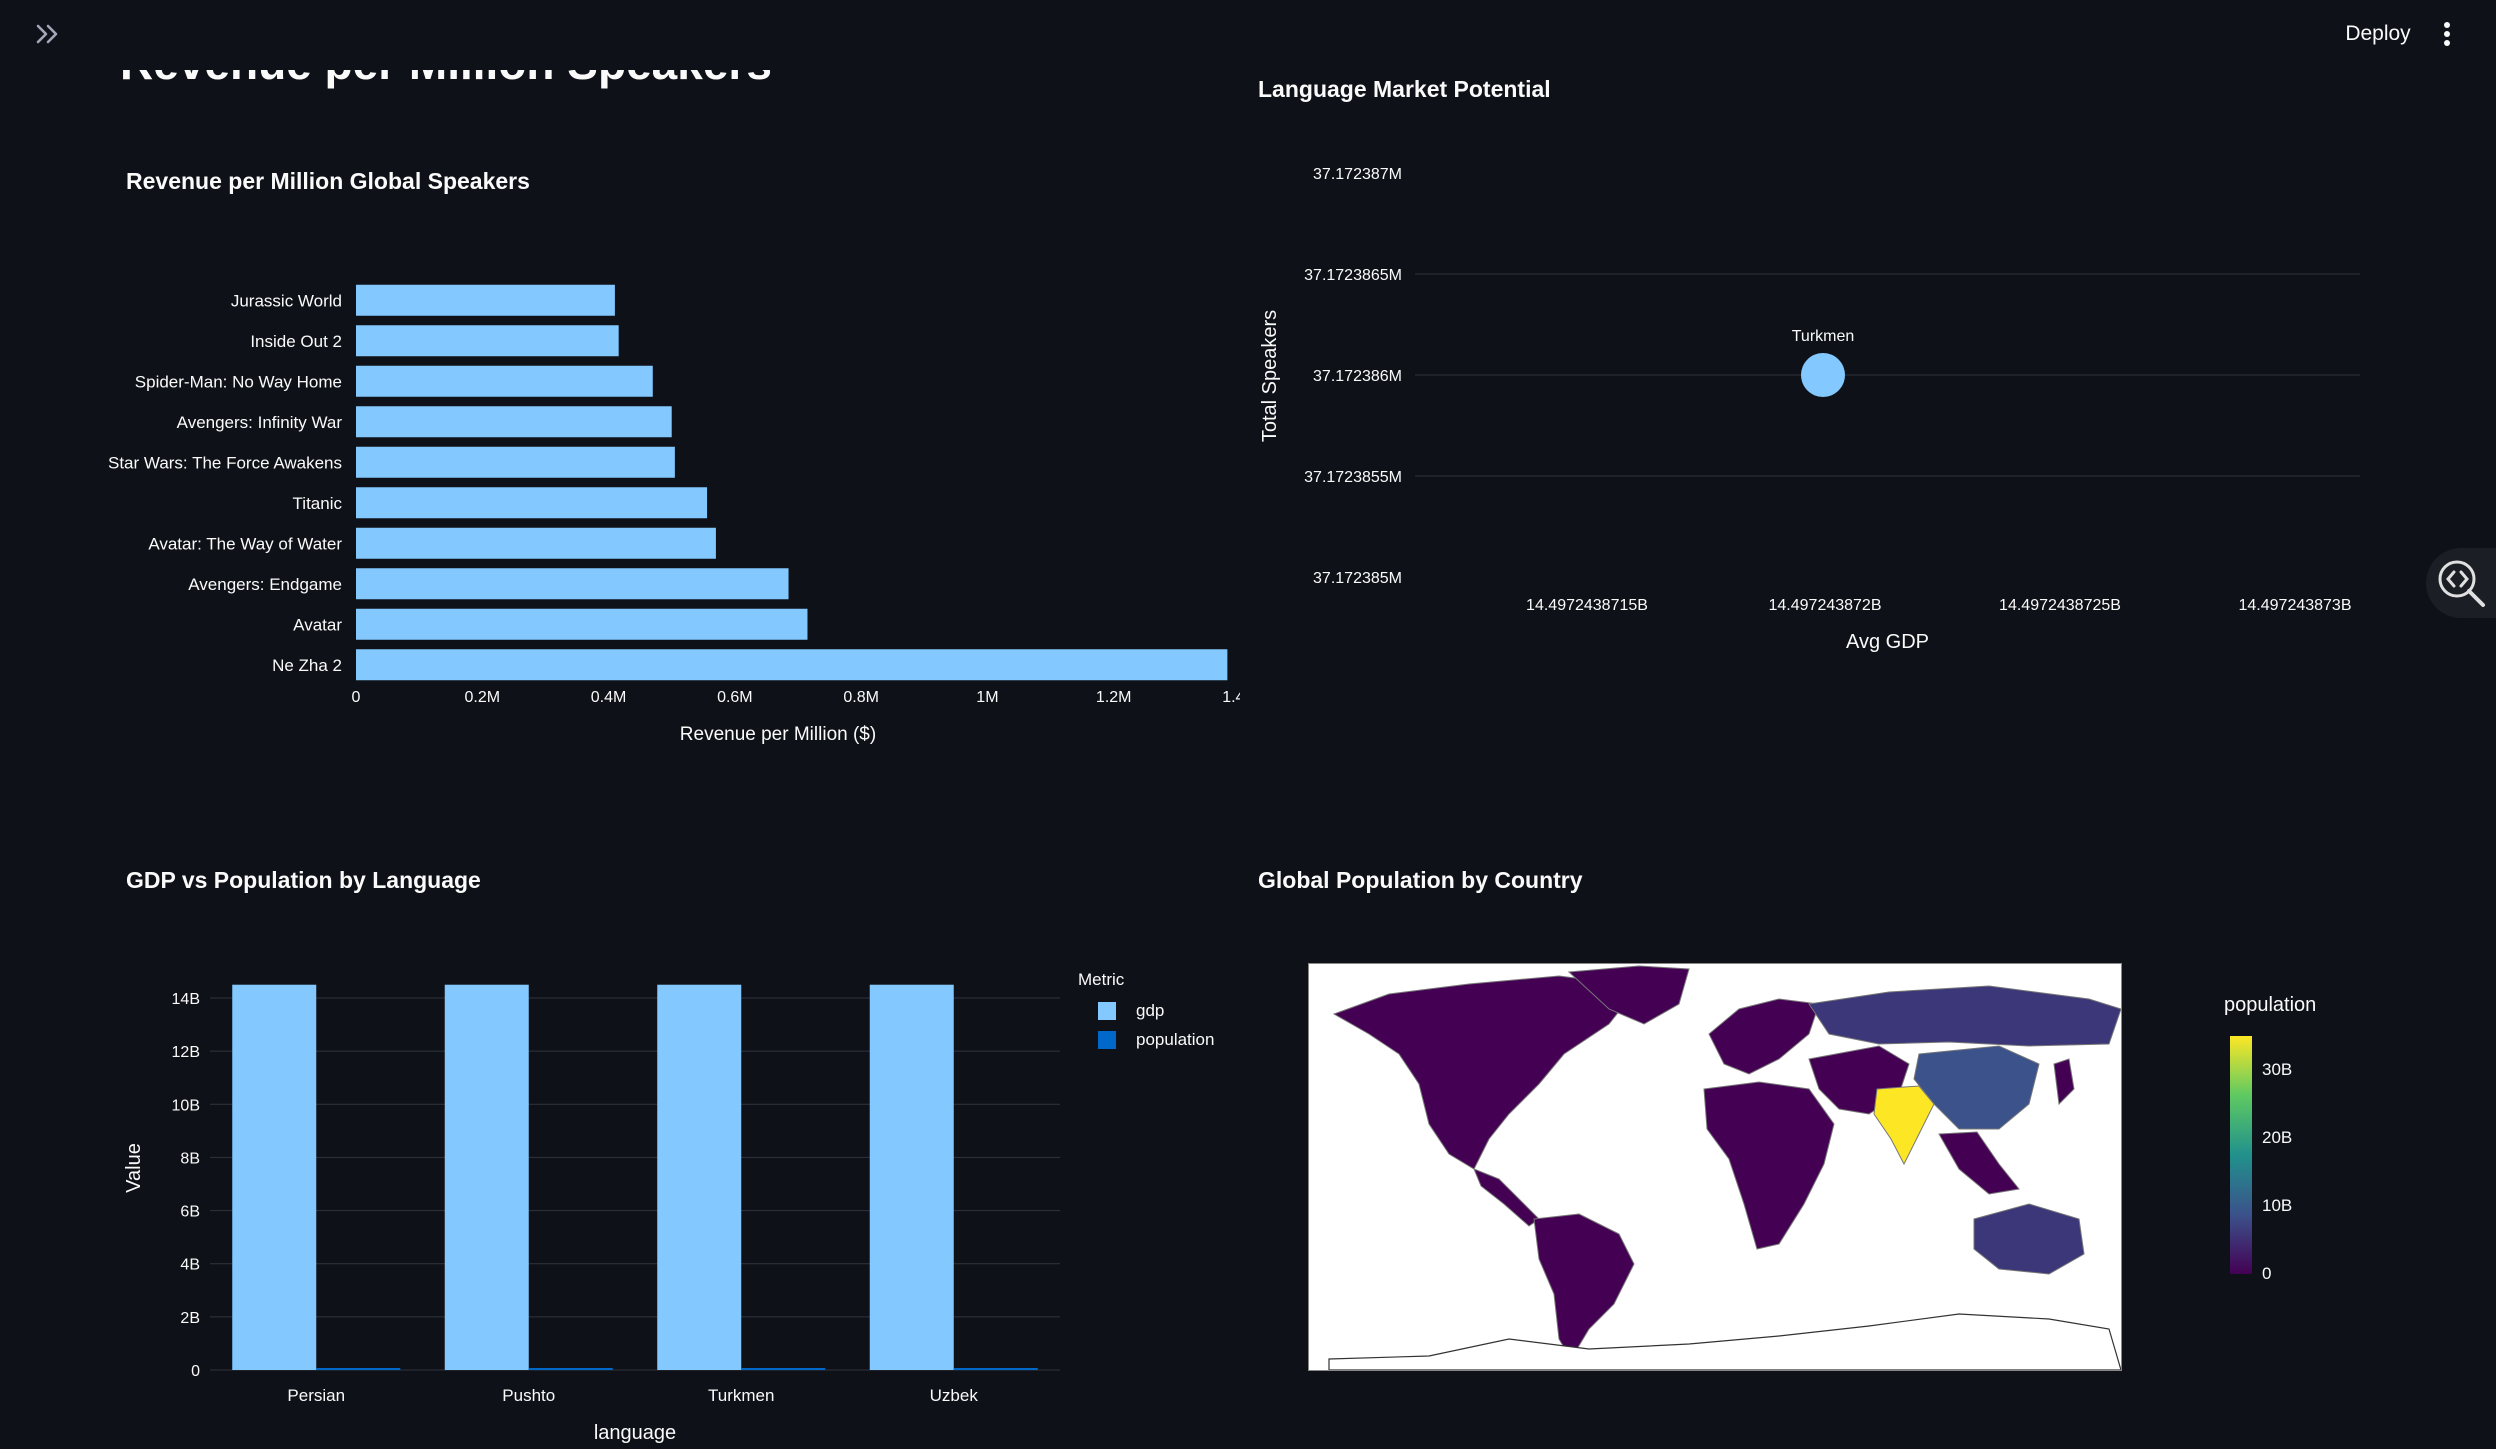 The height and width of the screenshot is (1449, 2496). I want to click on gdp-population-legend: Metric gdp population, so click(1146, 1012).